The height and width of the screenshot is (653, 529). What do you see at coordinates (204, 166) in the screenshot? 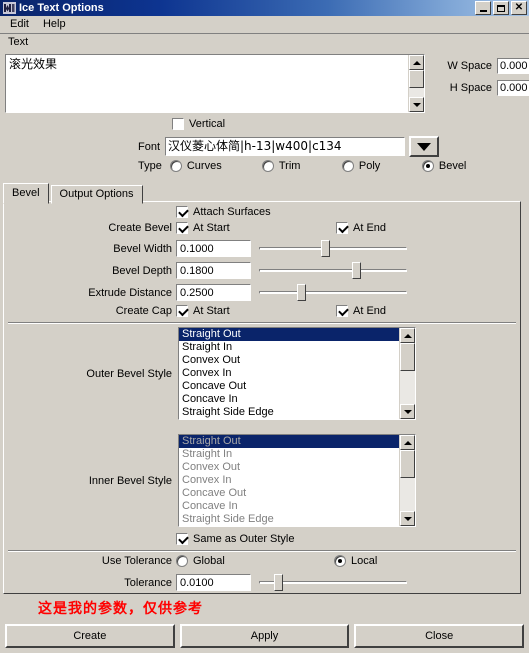
I see `type-option-curves-label: Curves` at bounding box center [204, 166].